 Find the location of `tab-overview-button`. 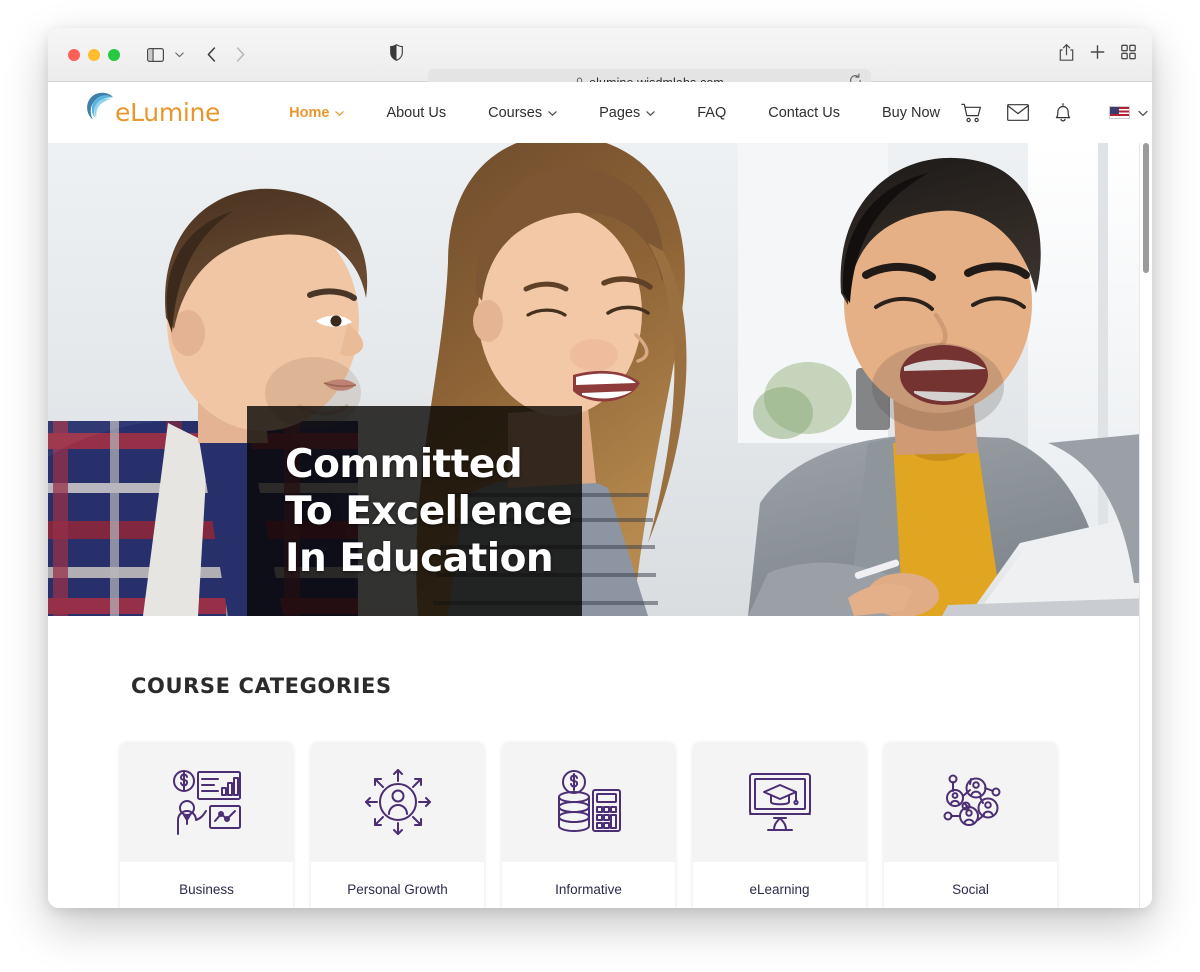

tab-overview-button is located at coordinates (1128, 54).